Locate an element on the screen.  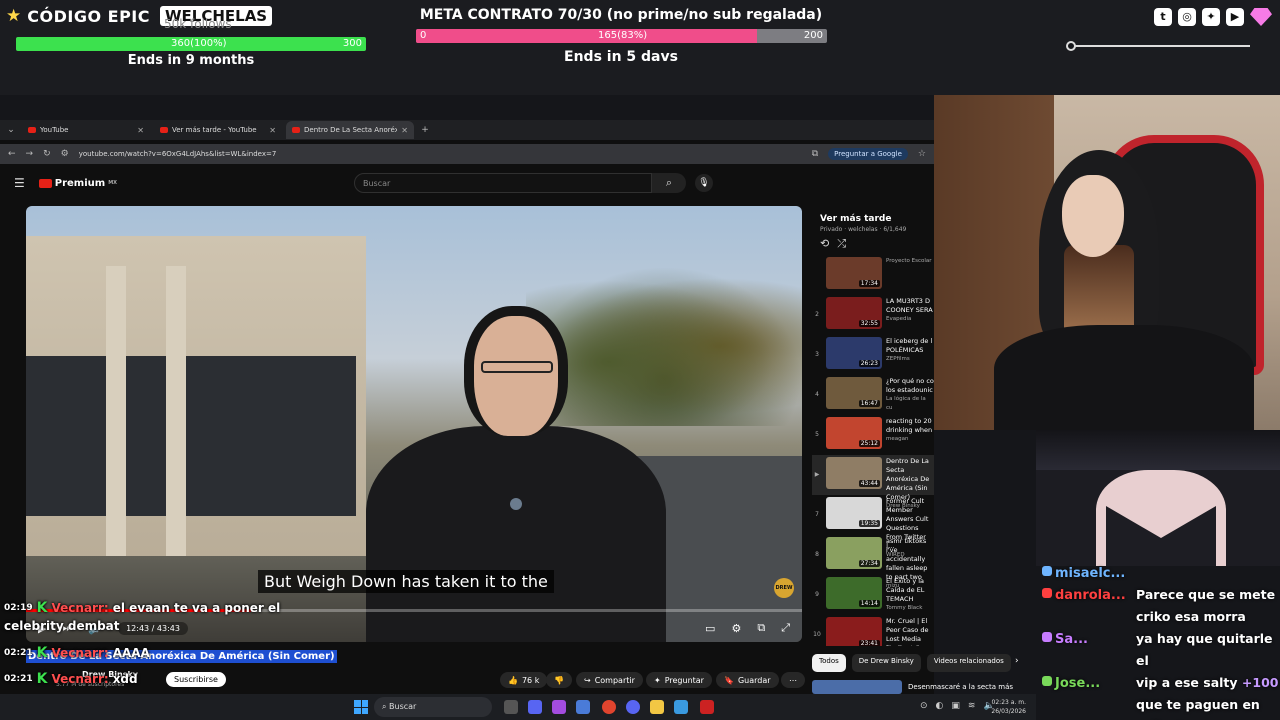
more-button: ⋯ is located at coordinates (793, 680).